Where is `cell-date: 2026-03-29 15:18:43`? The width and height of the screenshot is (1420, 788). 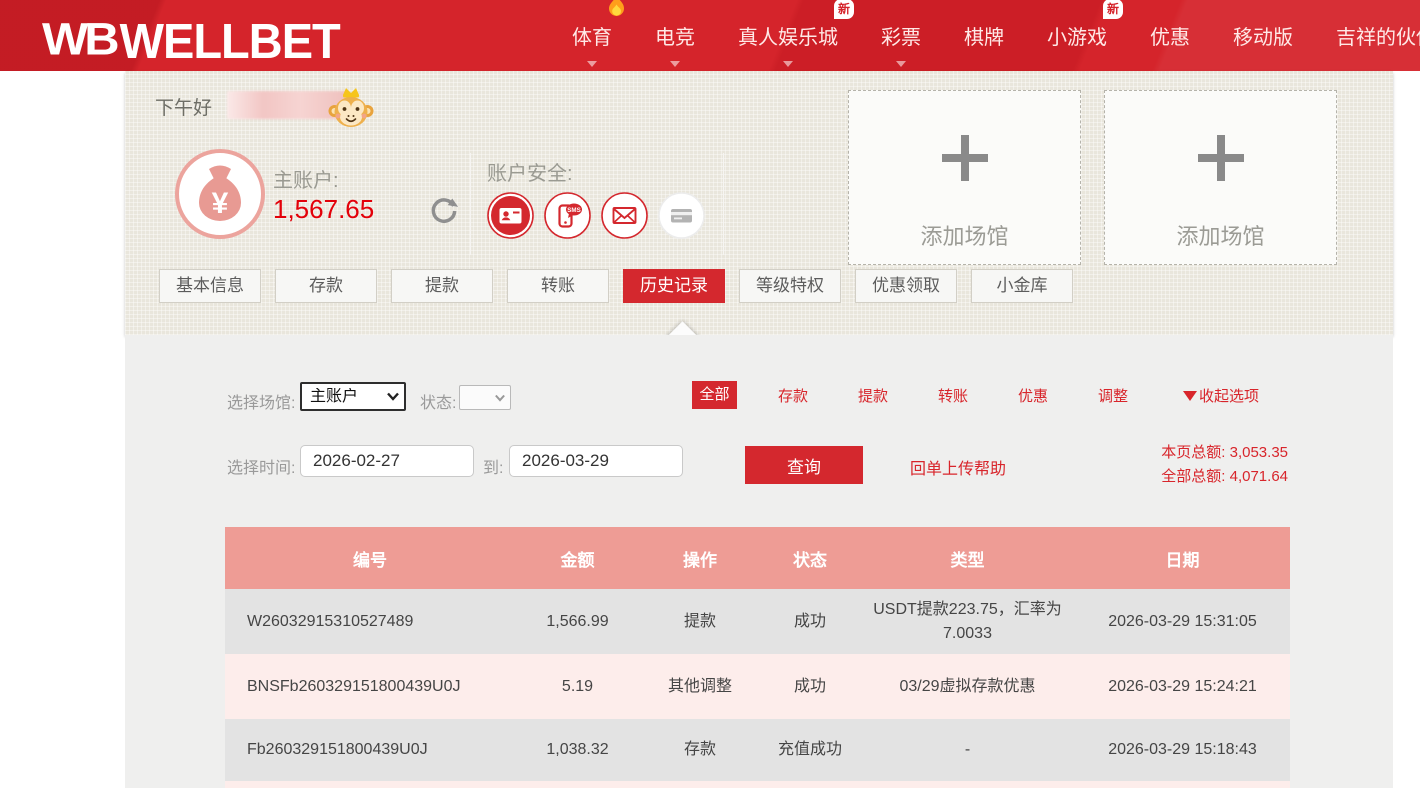
cell-date: 2026-03-29 15:18:43 is located at coordinates (1182, 750).